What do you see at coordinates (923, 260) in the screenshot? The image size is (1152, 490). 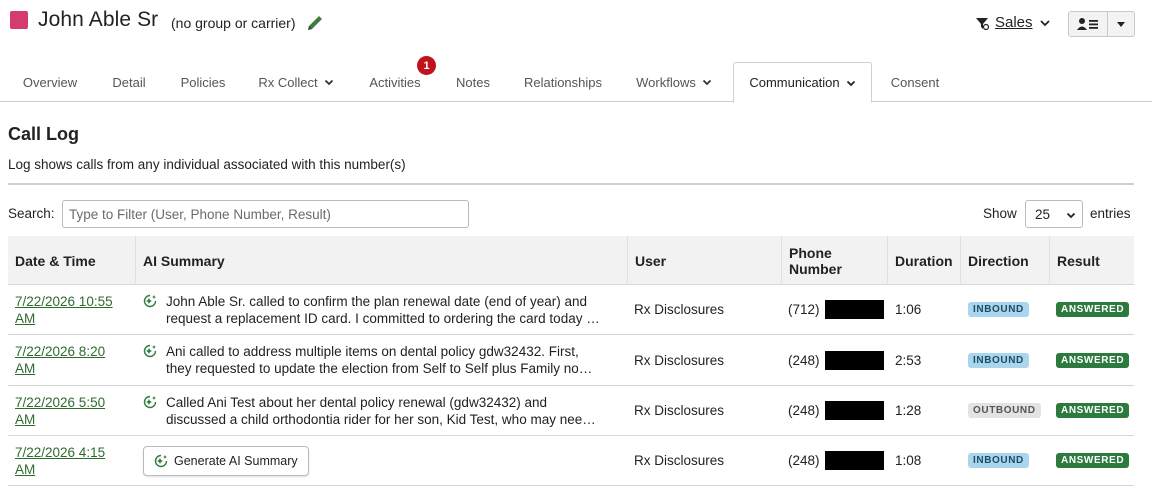 I see `column-header-duration: Duration` at bounding box center [923, 260].